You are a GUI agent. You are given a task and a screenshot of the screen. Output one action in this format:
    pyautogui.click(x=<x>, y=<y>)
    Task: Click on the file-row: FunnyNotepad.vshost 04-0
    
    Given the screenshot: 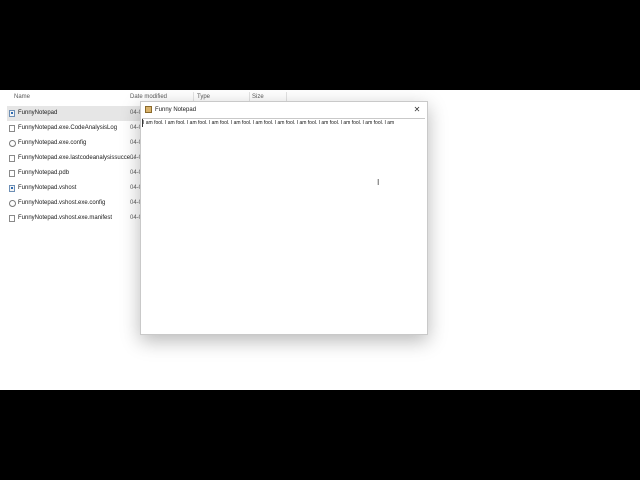 What is the action you would take?
    pyautogui.click(x=82, y=188)
    